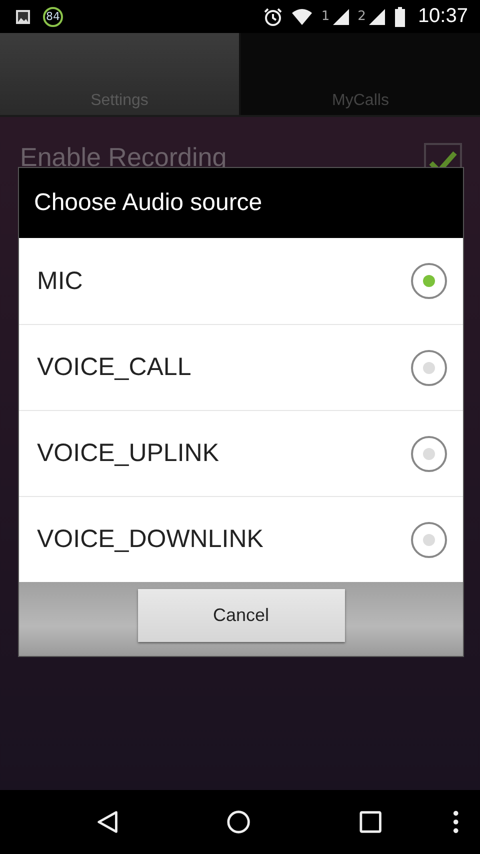  Describe the element at coordinates (443, 16) in the screenshot. I see `clock: 10:37` at that location.